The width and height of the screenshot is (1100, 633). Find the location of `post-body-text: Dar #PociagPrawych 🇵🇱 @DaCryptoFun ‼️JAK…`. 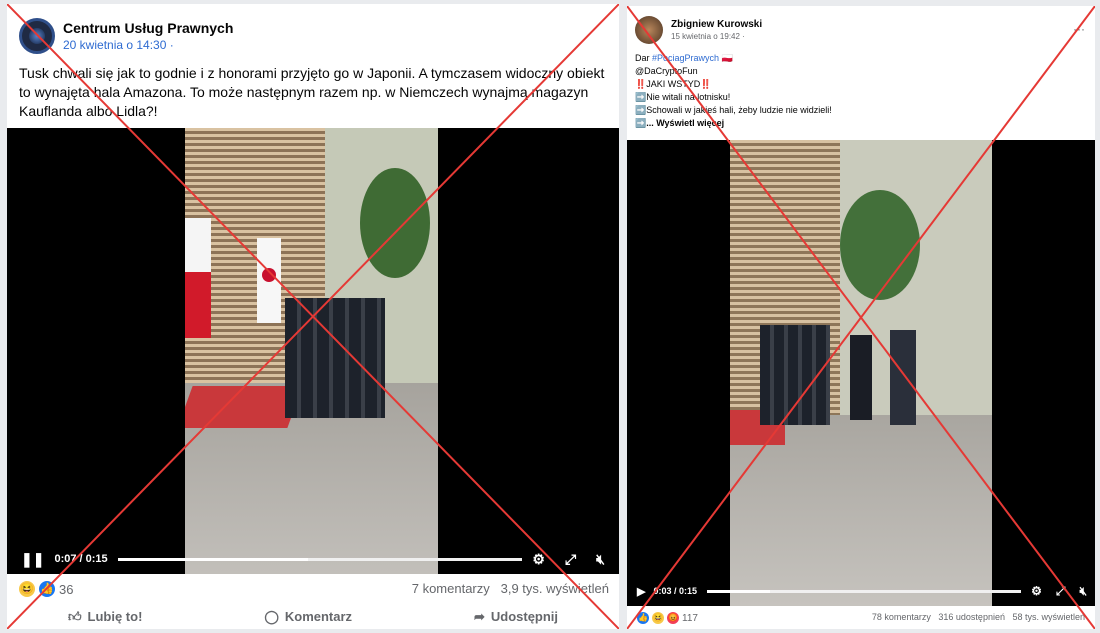

post-body-text: Dar #PociagPrawych 🇵🇱 @DaCryptoFun ‼️JAK… is located at coordinates (855, 91).